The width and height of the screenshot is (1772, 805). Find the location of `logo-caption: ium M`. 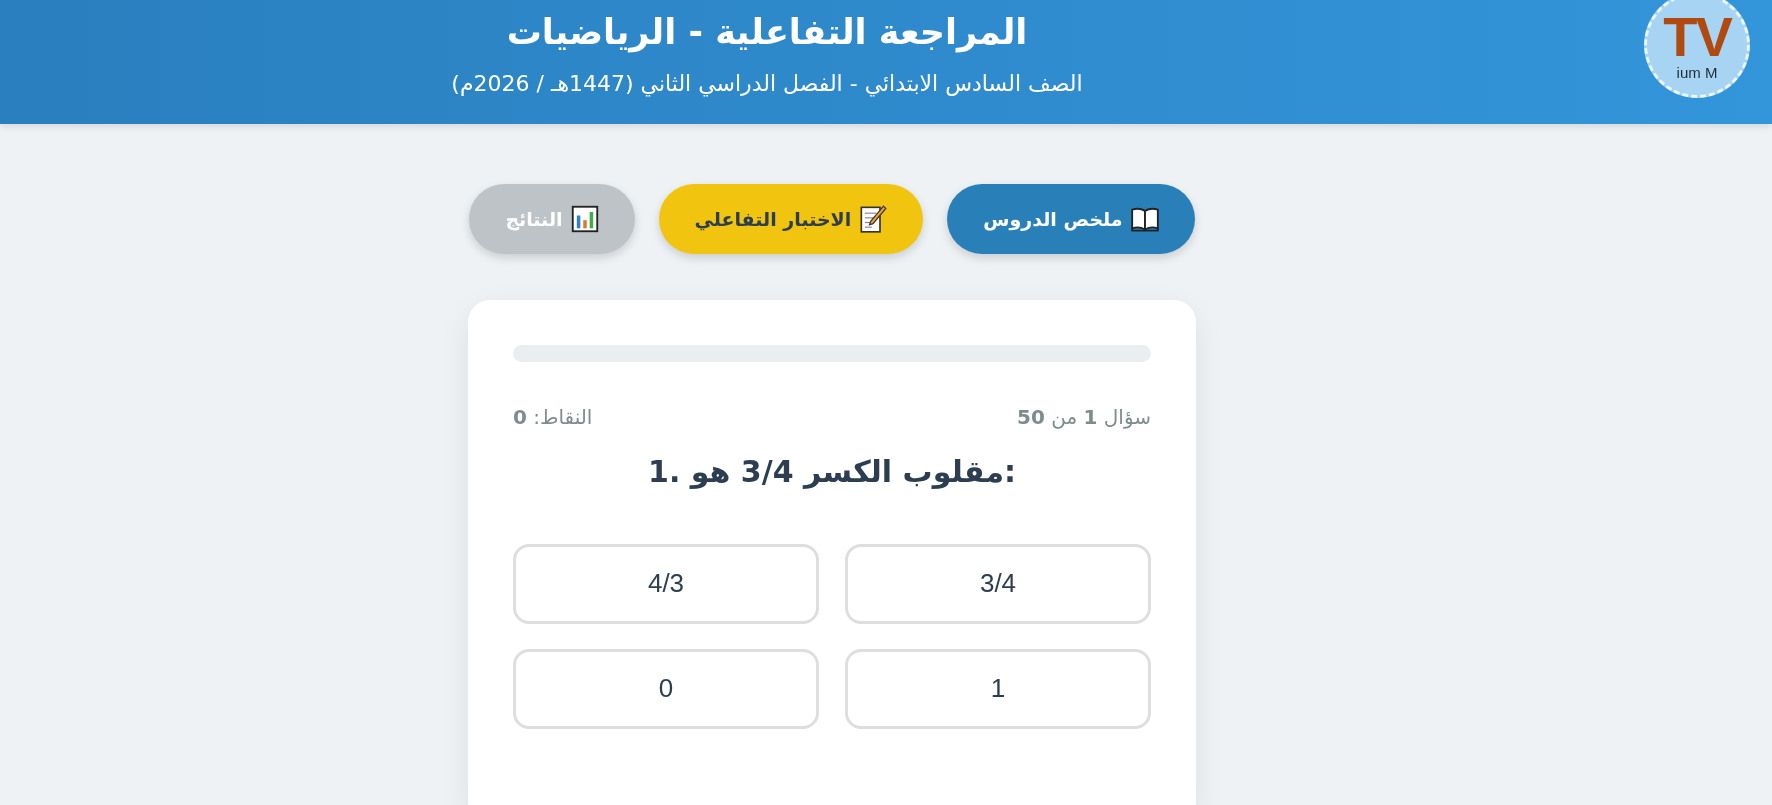

logo-caption: ium M is located at coordinates (1697, 73).